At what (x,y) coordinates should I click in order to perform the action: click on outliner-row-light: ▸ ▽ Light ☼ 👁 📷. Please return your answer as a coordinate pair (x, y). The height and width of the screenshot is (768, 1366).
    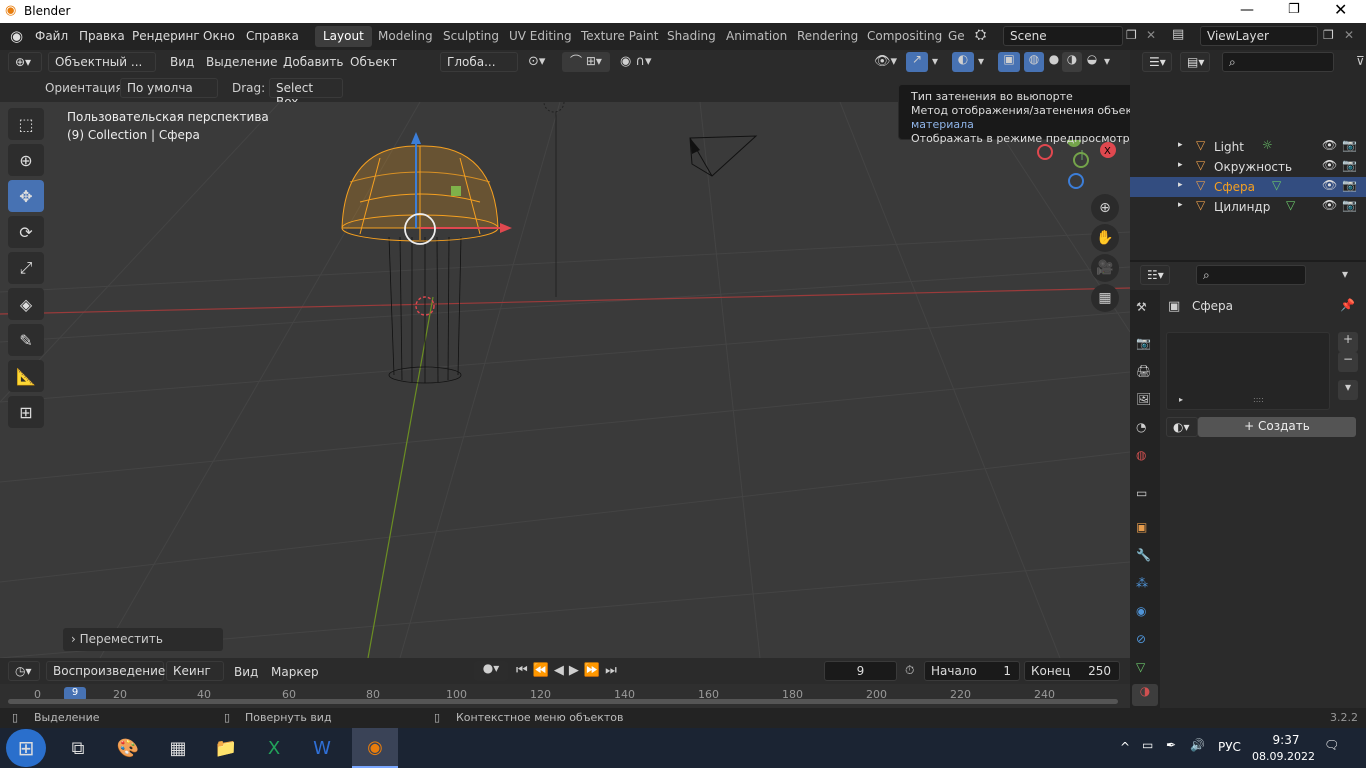
    Looking at the image, I should click on (1248, 147).